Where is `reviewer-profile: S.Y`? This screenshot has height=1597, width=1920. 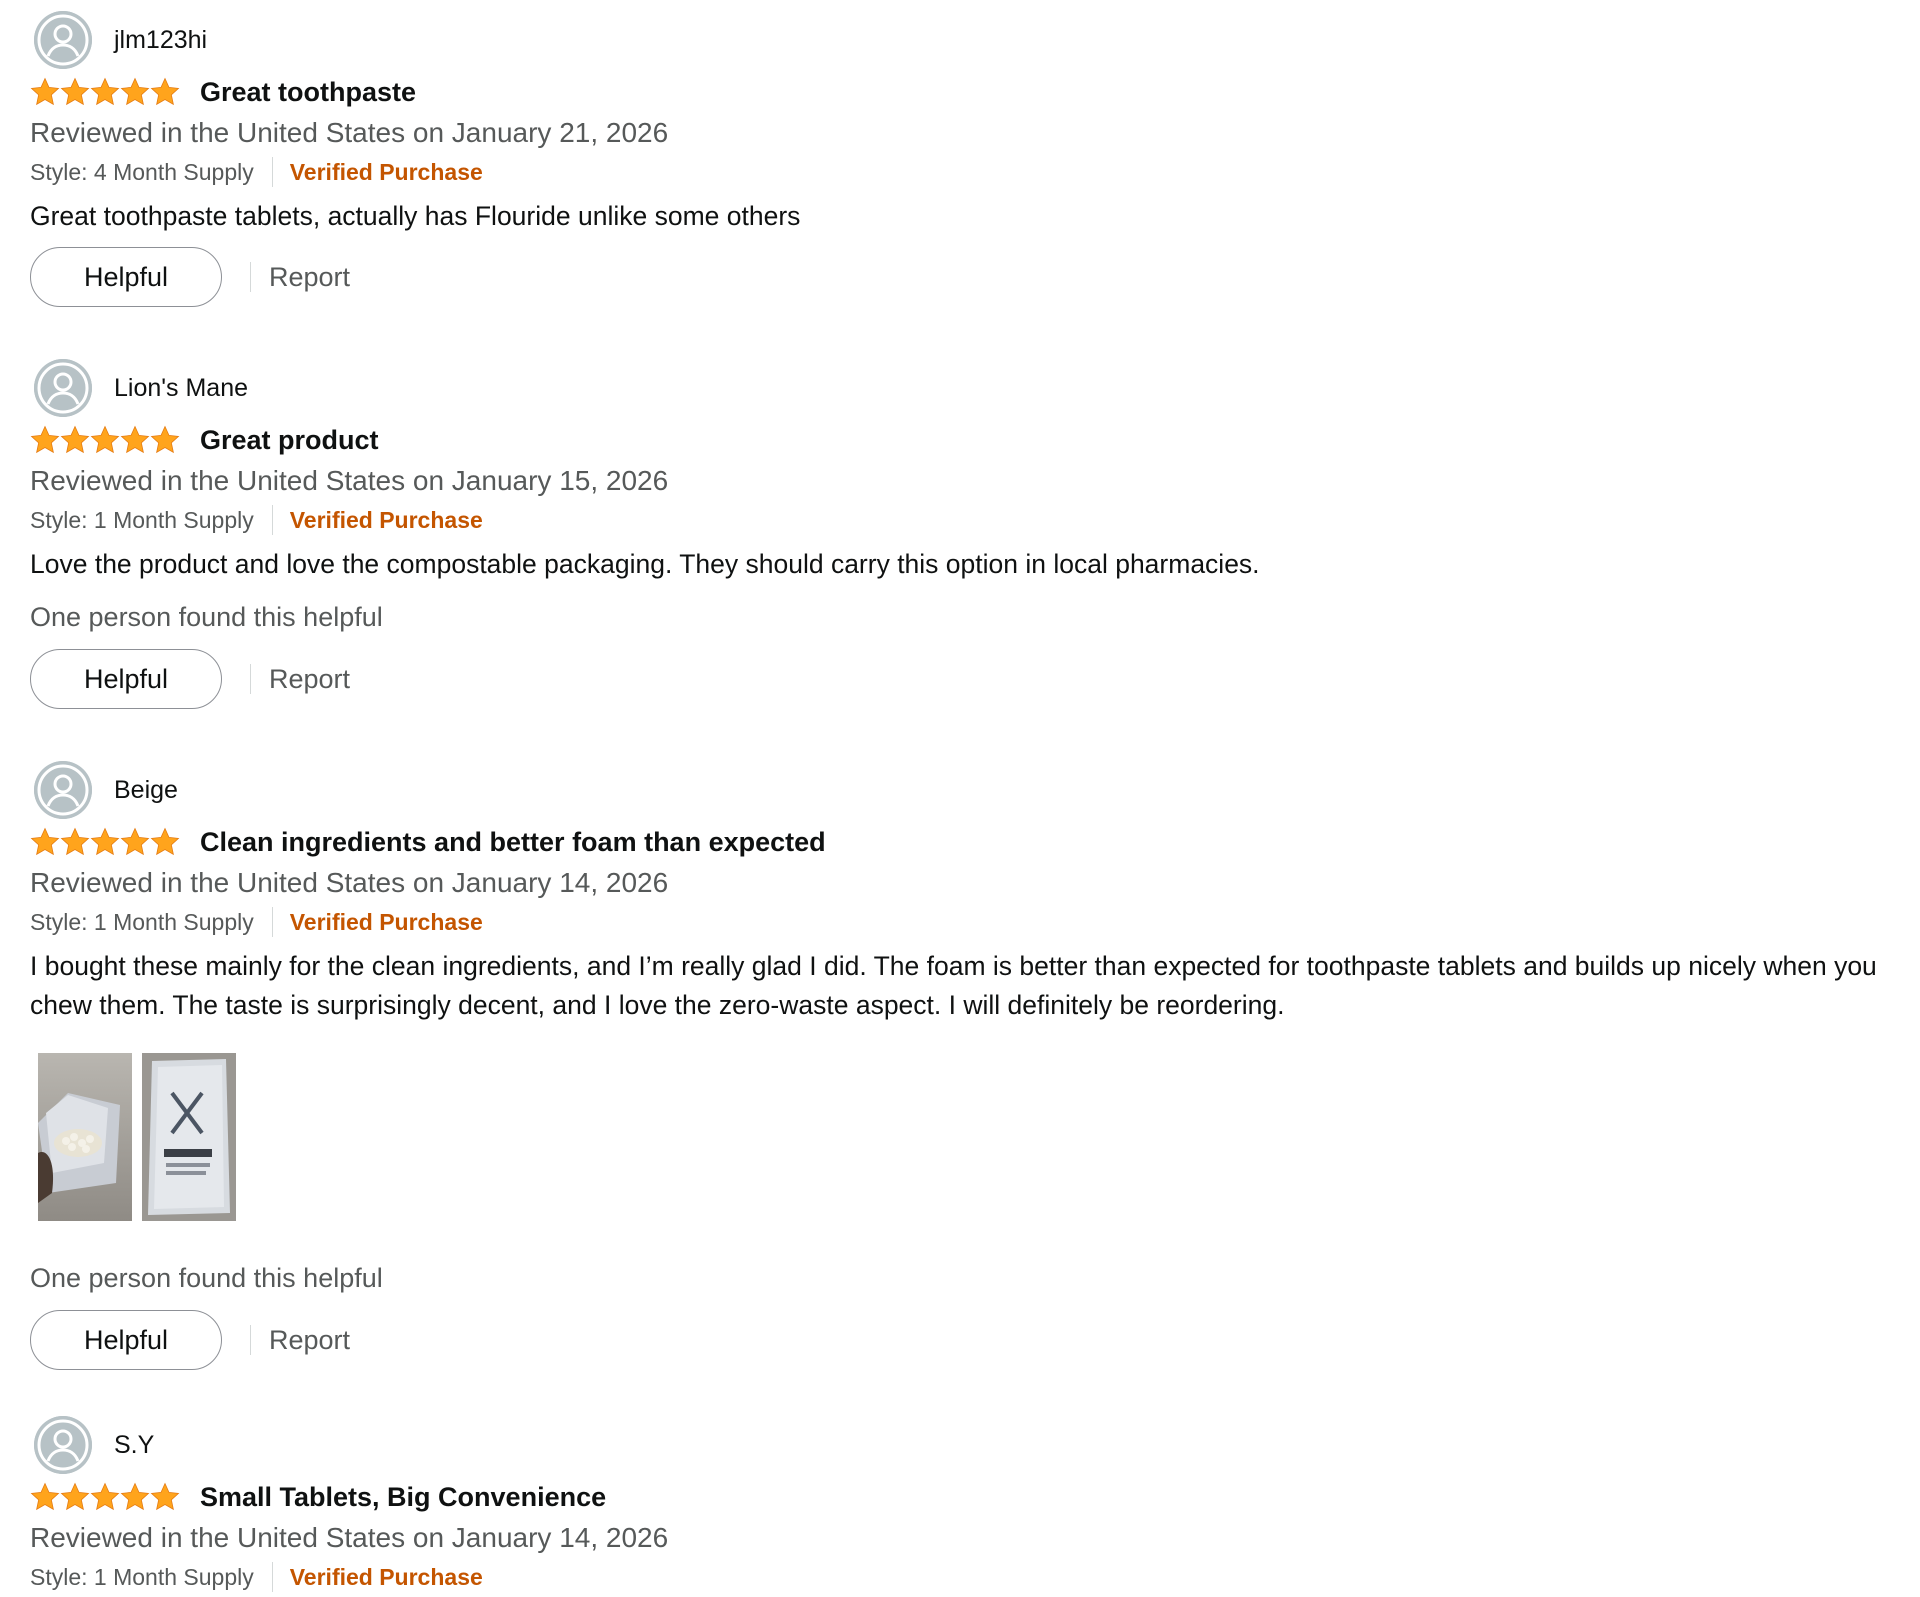
reviewer-profile: S.Y is located at coordinates (967, 1445).